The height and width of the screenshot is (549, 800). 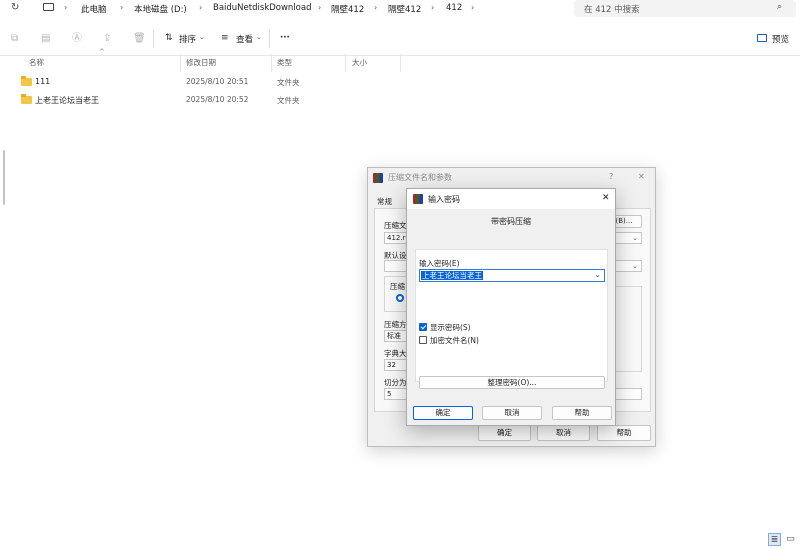 What do you see at coordinates (504, 433) in the screenshot?
I see `archive-ok-button: 确定` at bounding box center [504, 433].